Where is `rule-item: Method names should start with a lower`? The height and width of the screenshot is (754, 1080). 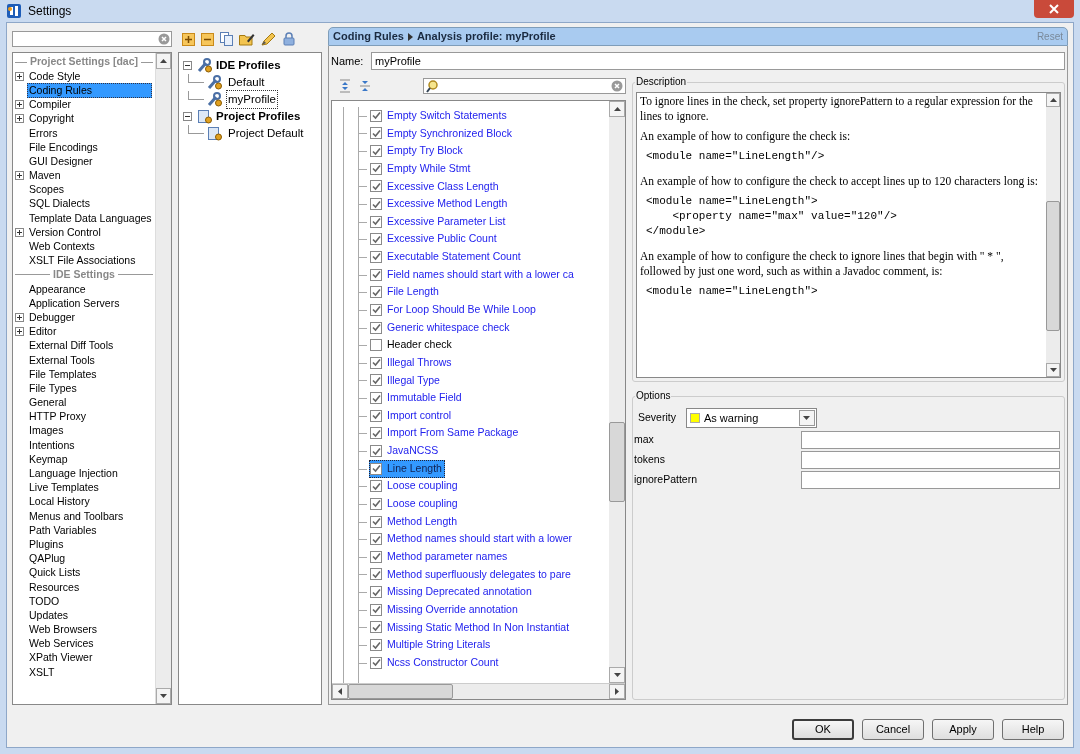 rule-item: Method names should start with a lower is located at coordinates (472, 539).